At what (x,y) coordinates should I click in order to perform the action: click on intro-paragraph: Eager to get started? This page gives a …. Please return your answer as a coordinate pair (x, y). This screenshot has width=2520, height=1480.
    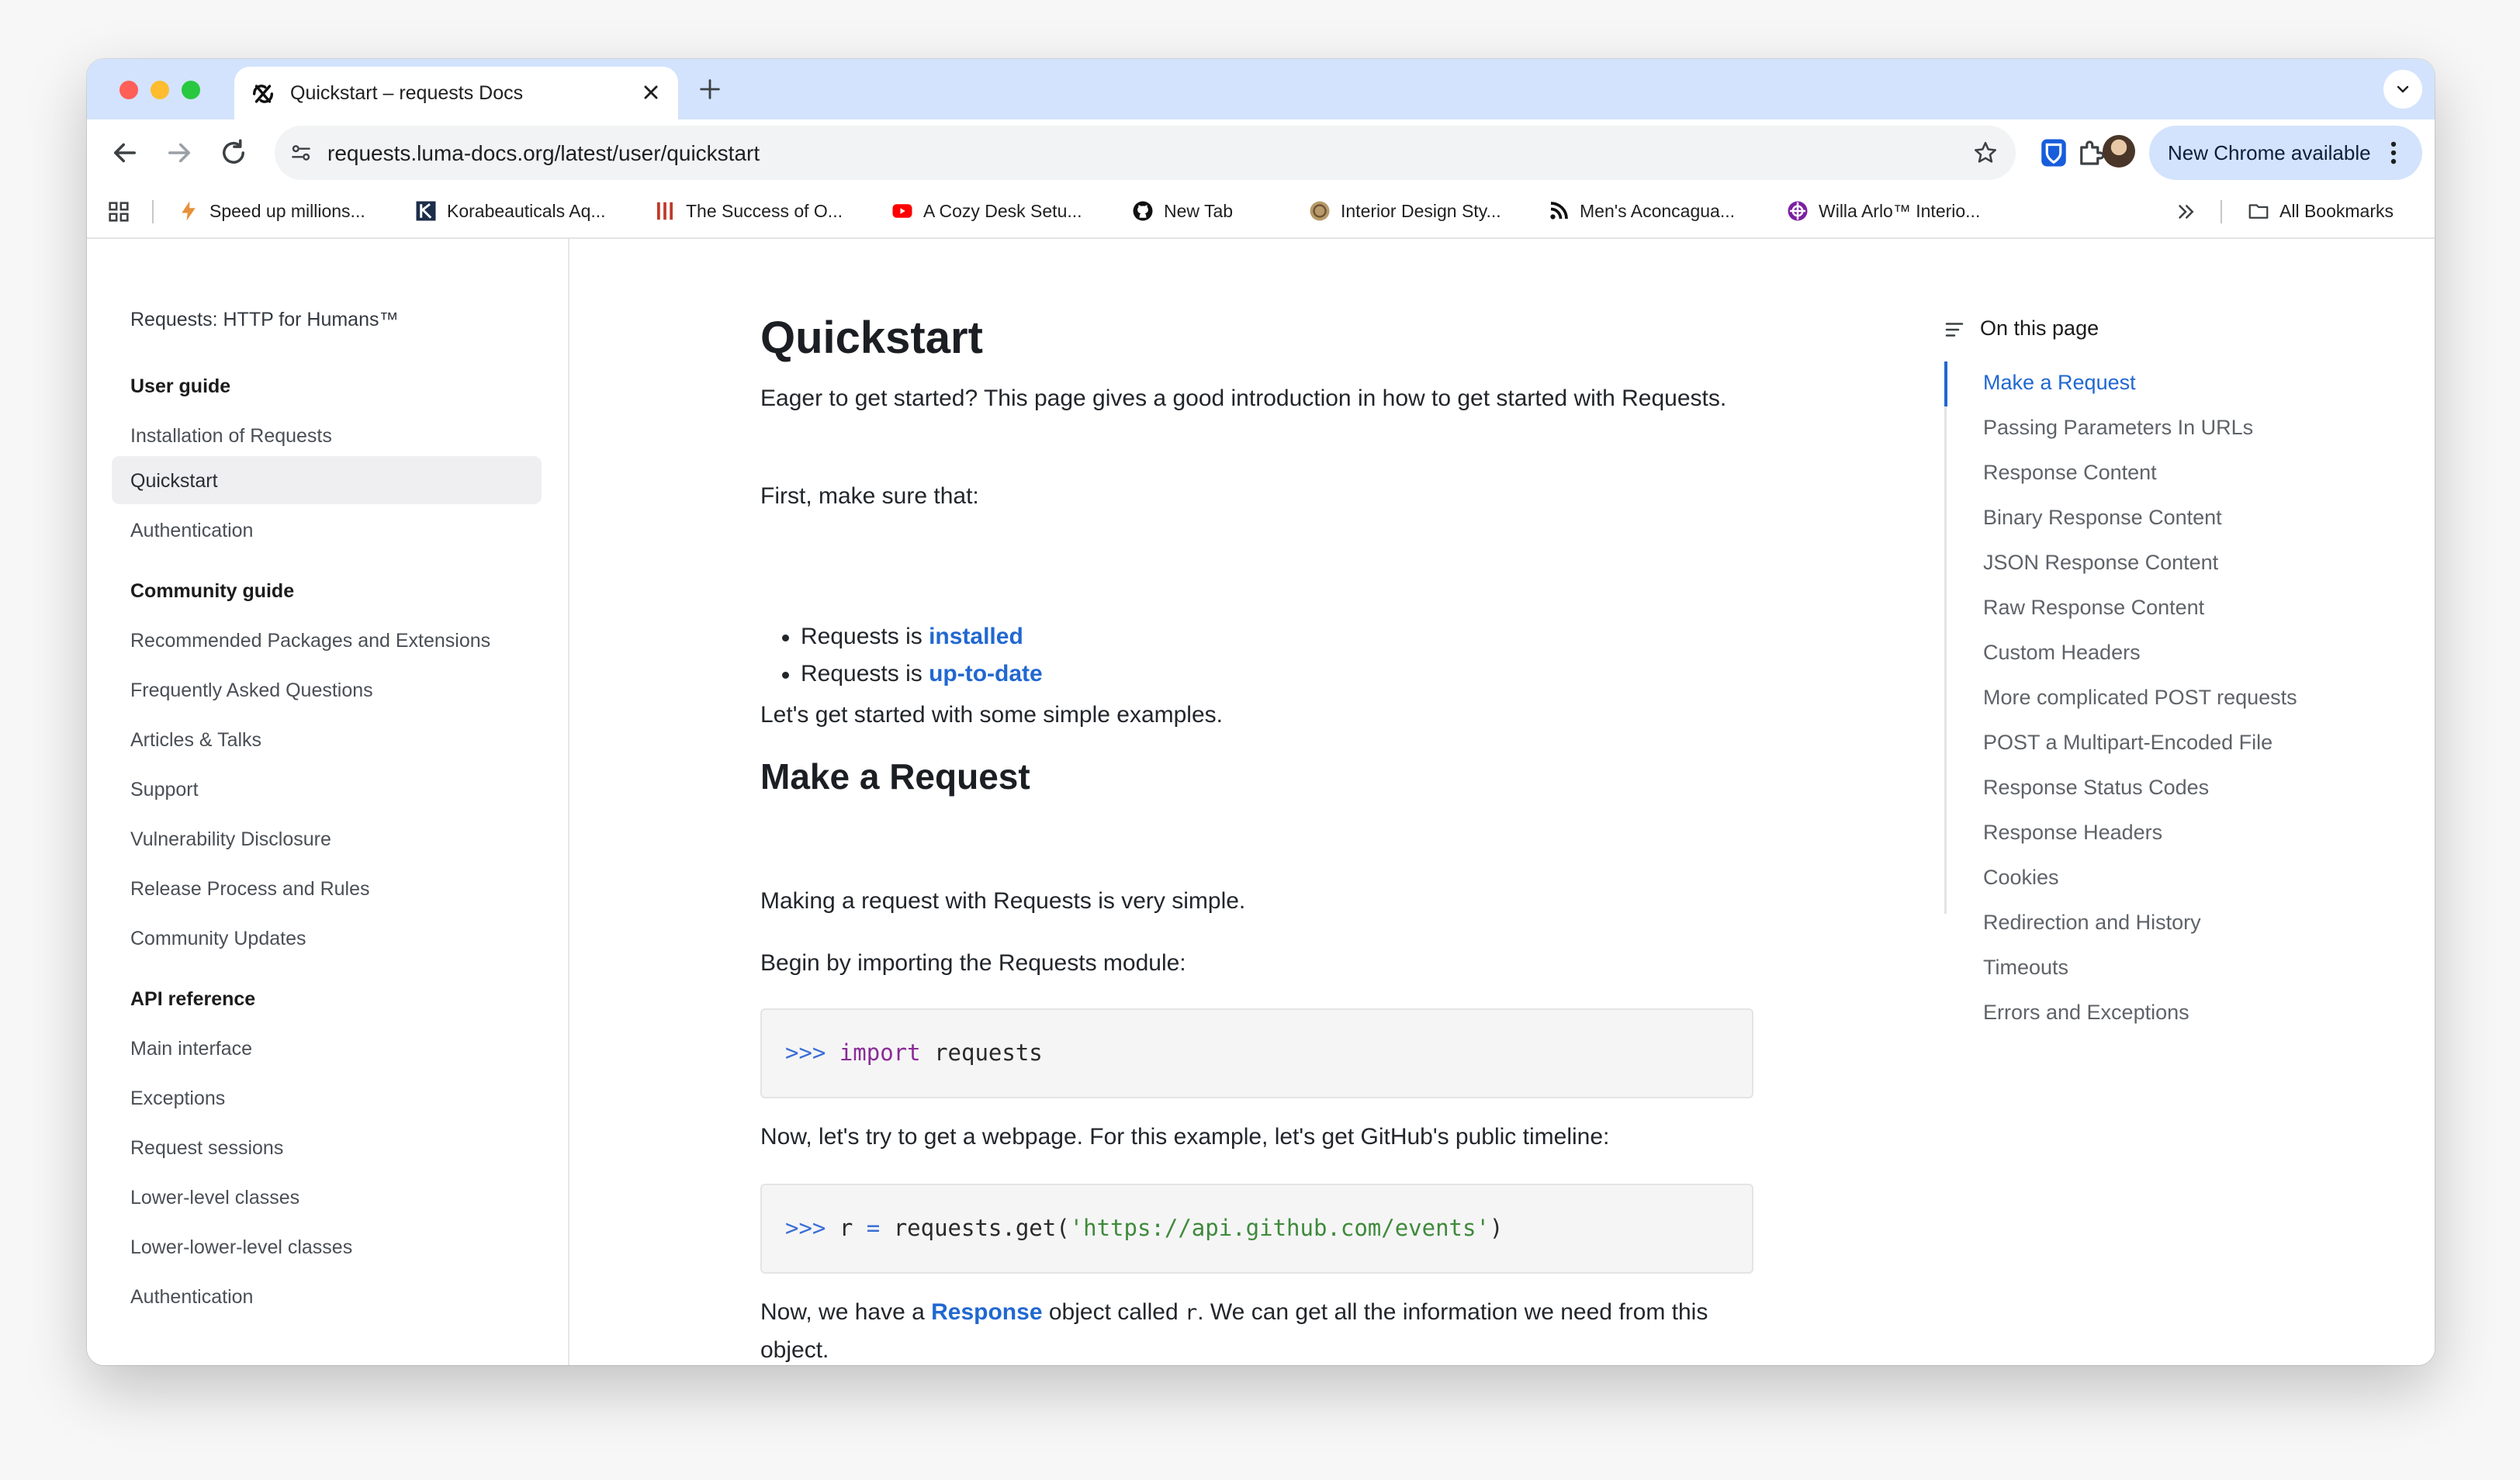
    Looking at the image, I should click on (1243, 398).